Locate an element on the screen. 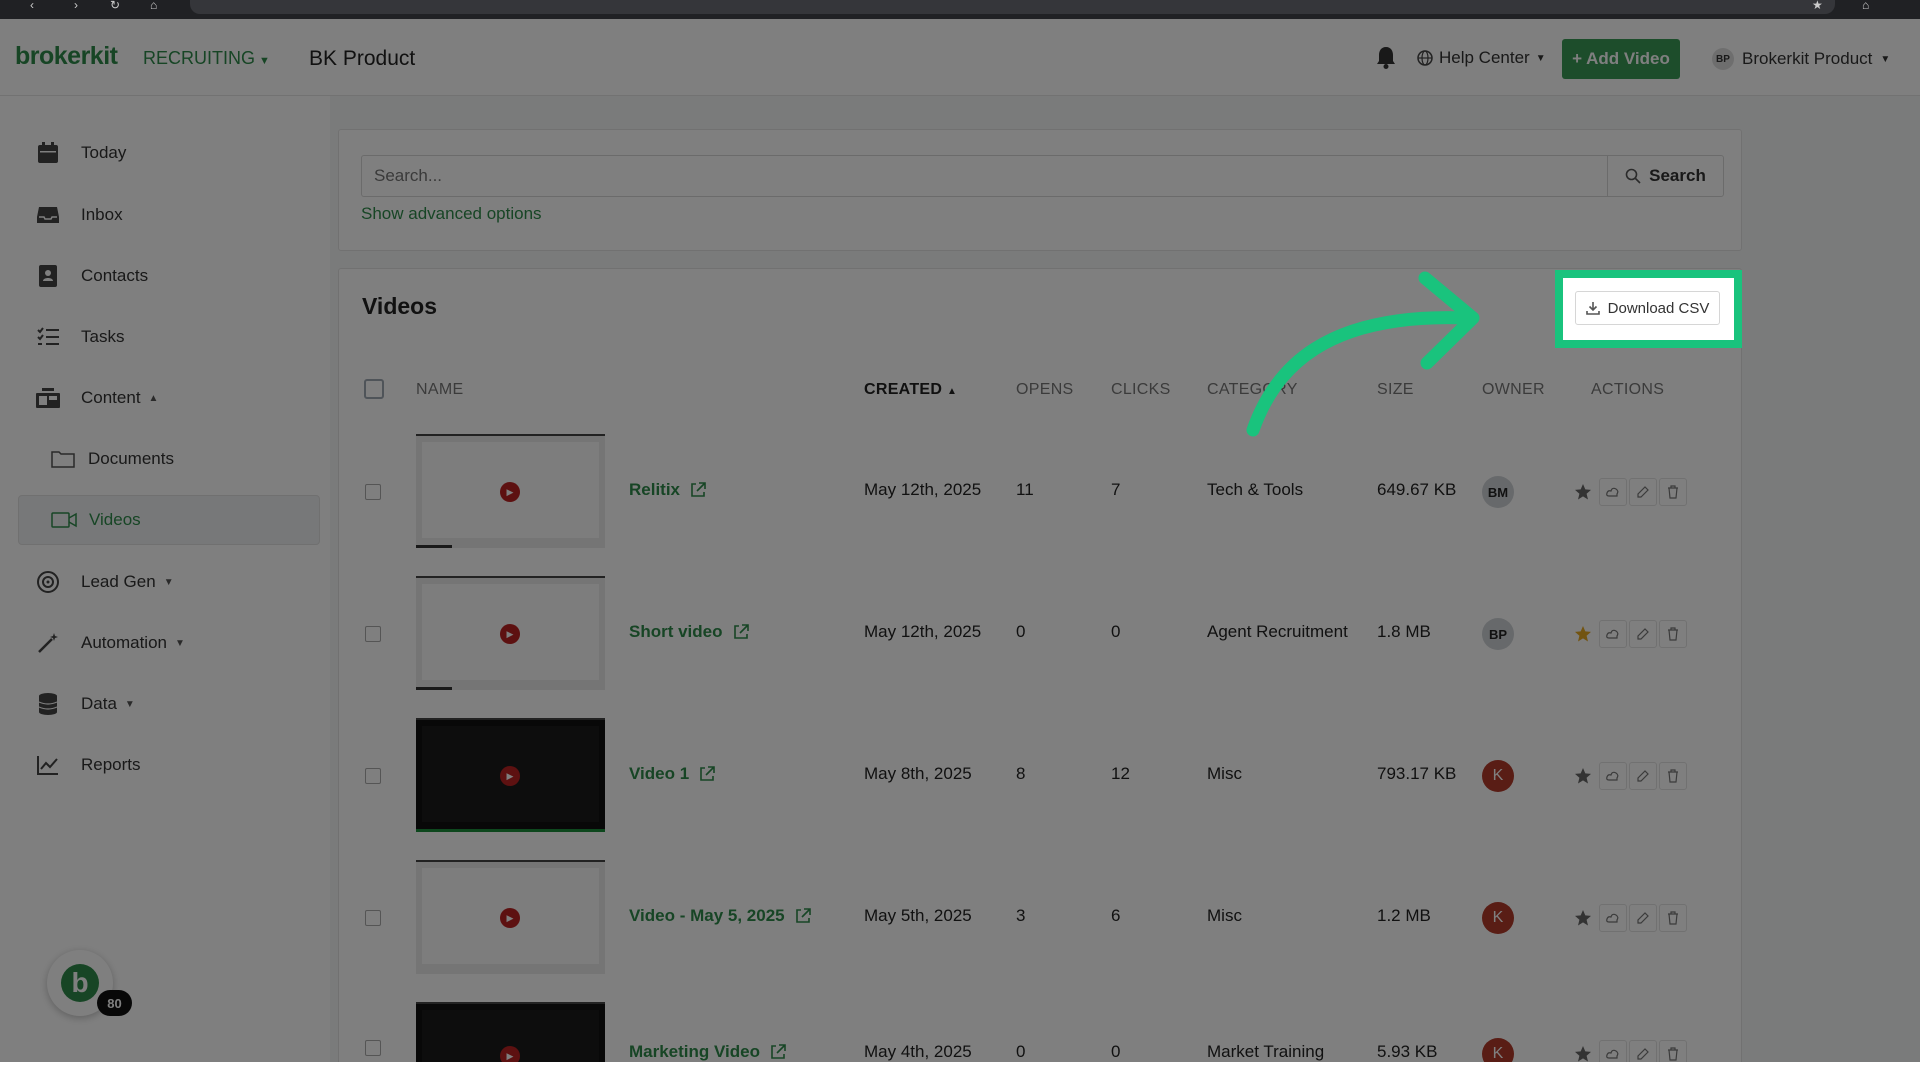  owner-avatar: BM is located at coordinates (1498, 492).